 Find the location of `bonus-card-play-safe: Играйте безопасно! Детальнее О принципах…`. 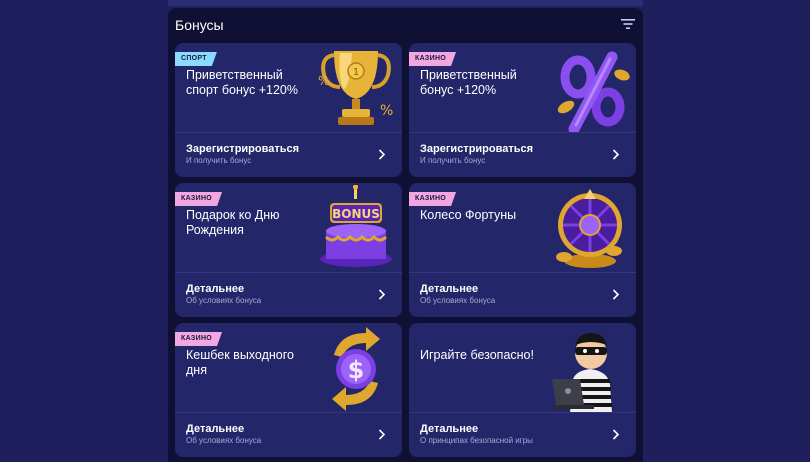

bonus-card-play-safe: Играйте безопасно! Детальнее О принципах… is located at coordinates (522, 390).